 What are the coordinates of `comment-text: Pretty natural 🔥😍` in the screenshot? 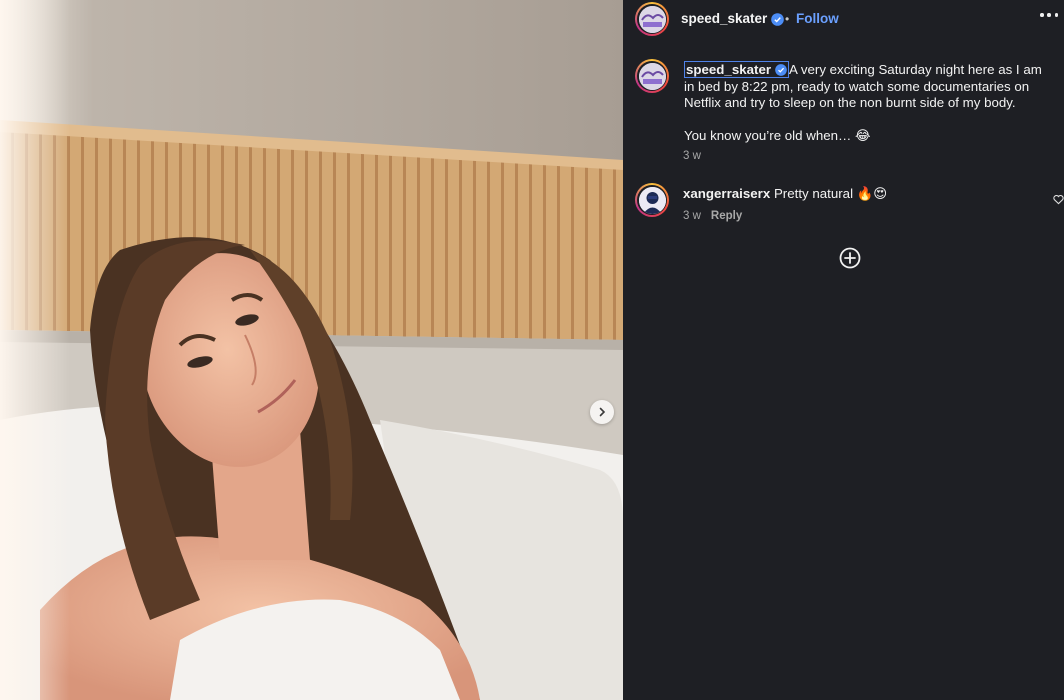 It's located at (830, 193).